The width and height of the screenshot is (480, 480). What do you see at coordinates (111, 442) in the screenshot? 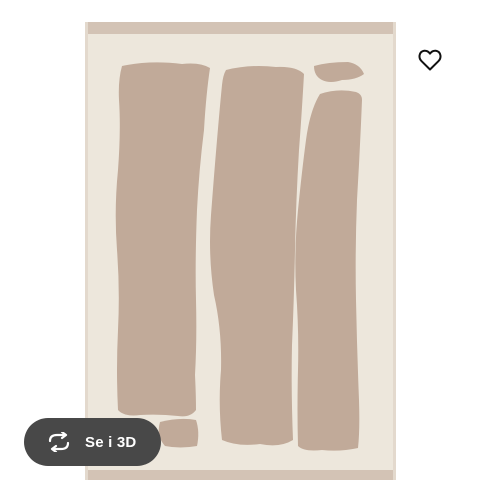
I see `view-3d-label: Se i 3D` at bounding box center [111, 442].